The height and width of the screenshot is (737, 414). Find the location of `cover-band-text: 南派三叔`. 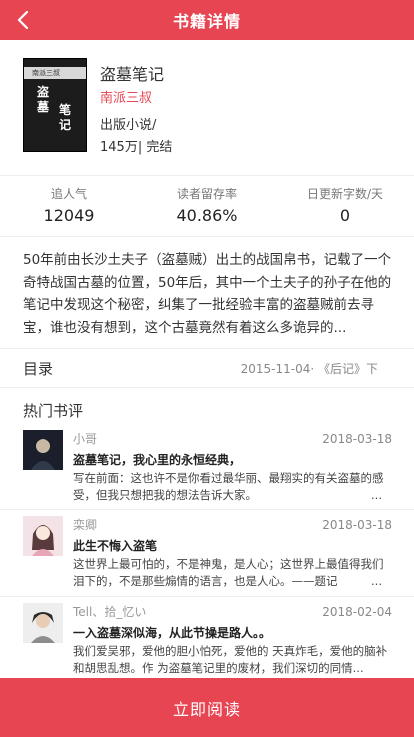

cover-band-text: 南派三叔 is located at coordinates (46, 73).